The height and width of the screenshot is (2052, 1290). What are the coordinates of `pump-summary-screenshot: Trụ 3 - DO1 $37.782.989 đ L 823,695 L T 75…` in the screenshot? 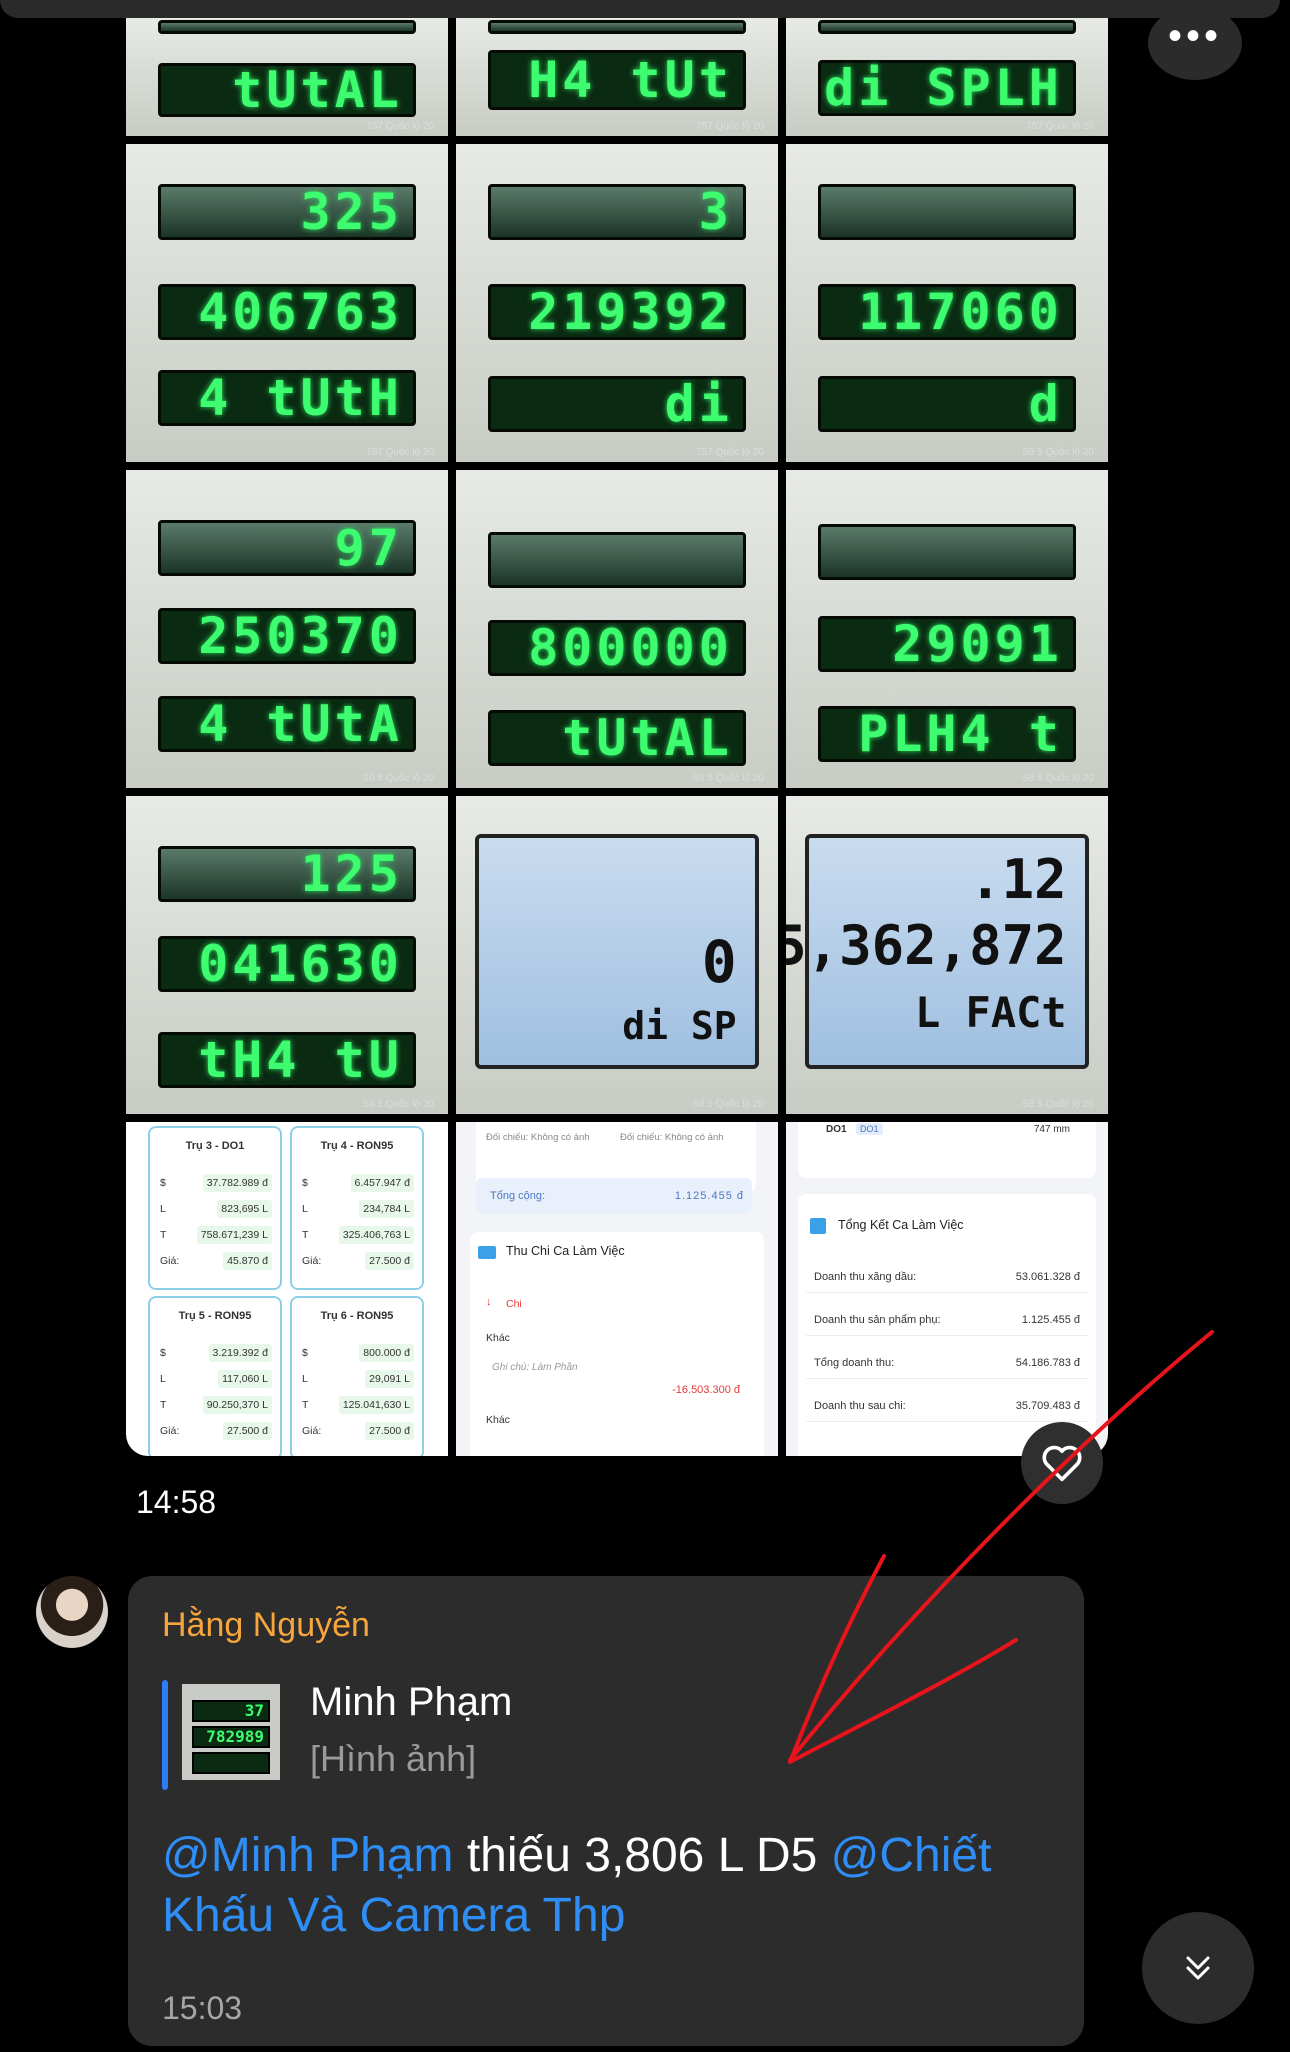 It's located at (287, 1289).